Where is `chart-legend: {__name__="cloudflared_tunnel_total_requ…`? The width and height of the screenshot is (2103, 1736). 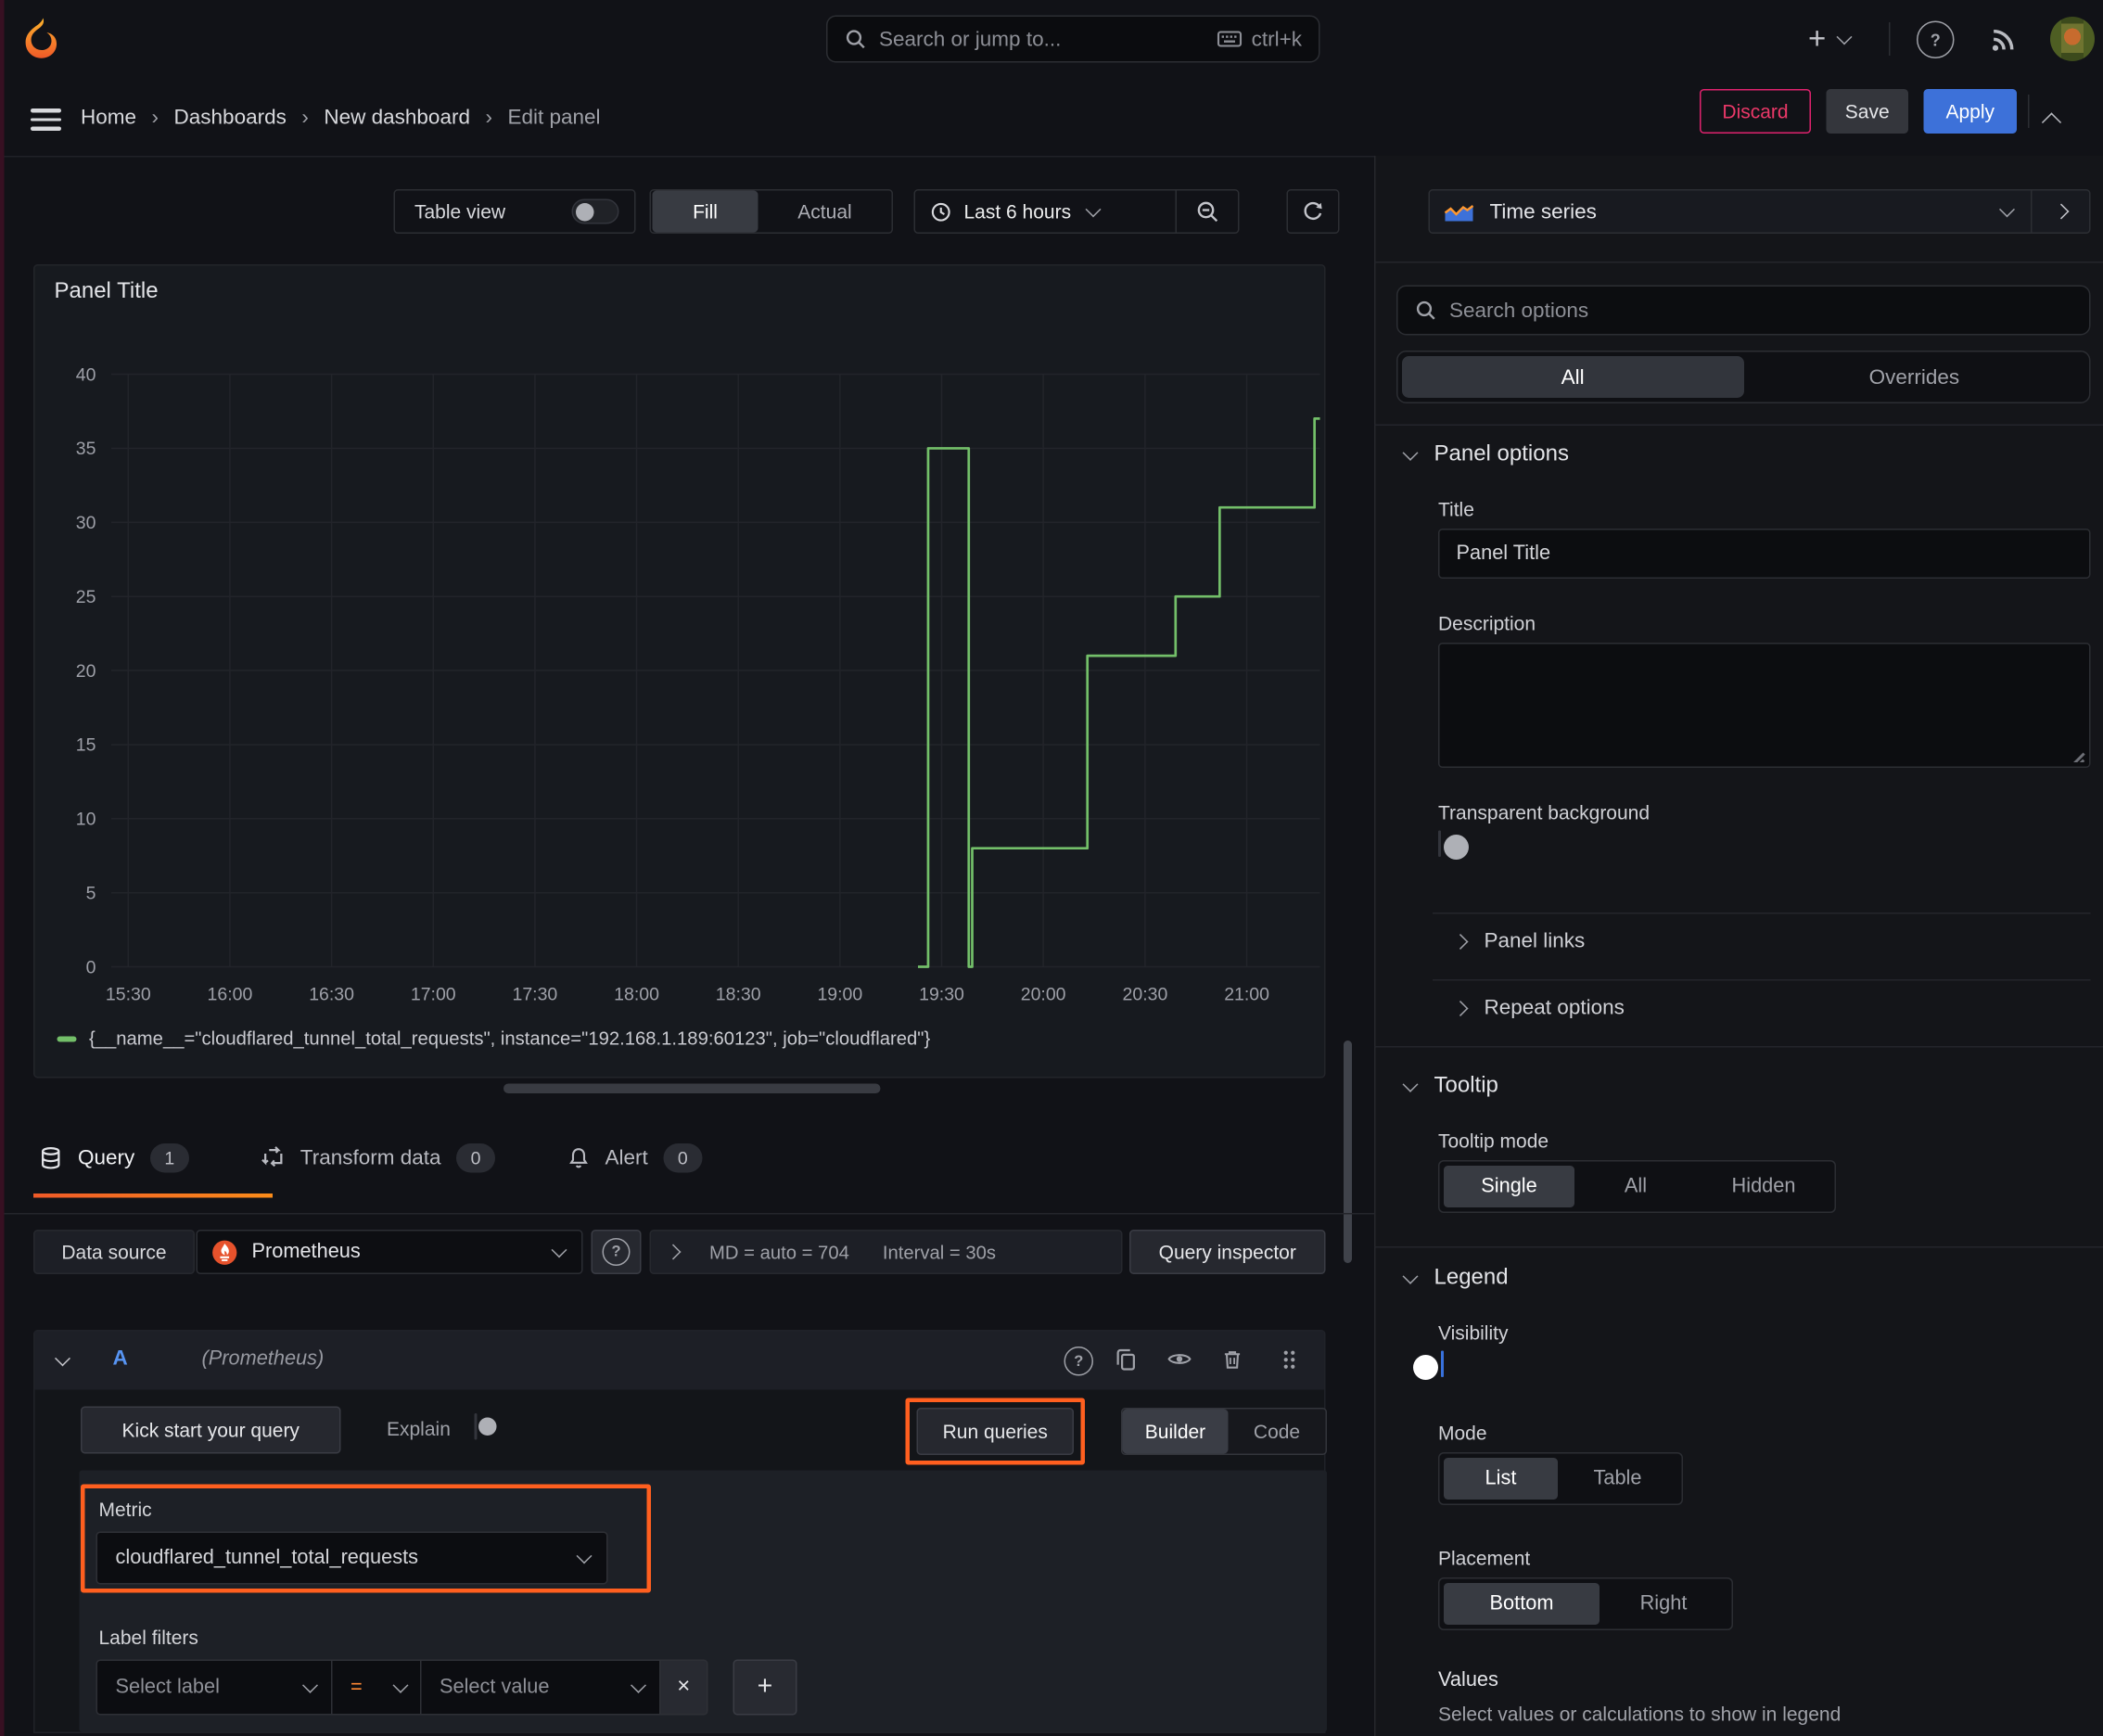
chart-legend: {__name__="cloudflared_tunnel_total_requ… is located at coordinates (493, 1039).